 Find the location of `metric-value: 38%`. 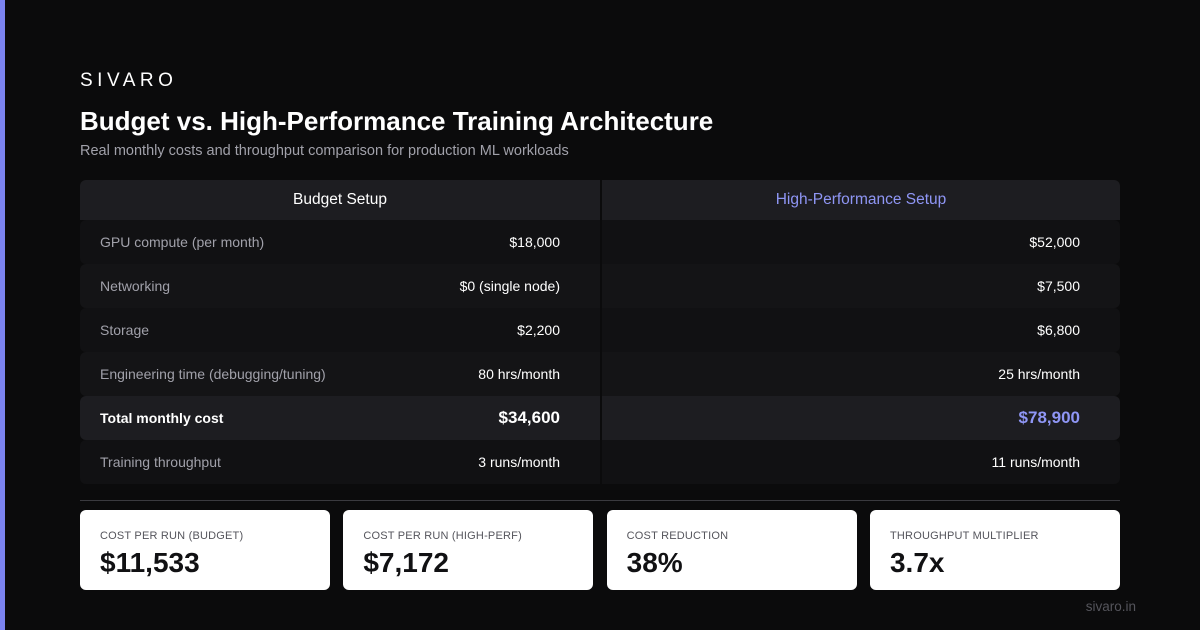

metric-value: 38% is located at coordinates (654, 562).